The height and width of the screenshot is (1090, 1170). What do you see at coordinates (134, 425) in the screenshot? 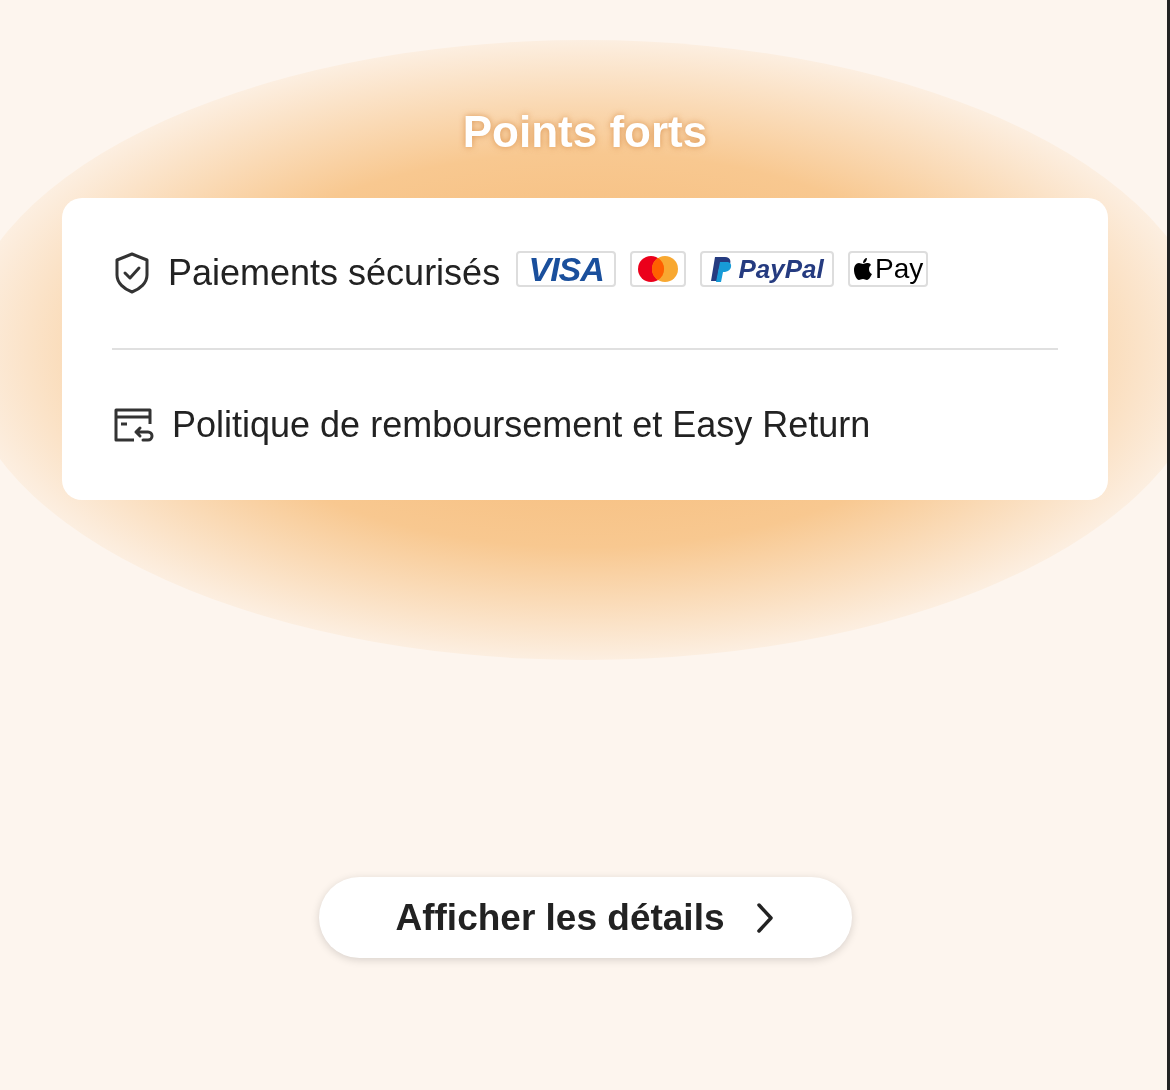
I see `card-return-icon` at bounding box center [134, 425].